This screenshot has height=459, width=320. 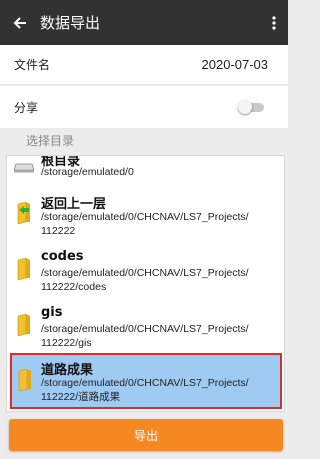 I want to click on directory-name: codes, so click(x=62, y=256).